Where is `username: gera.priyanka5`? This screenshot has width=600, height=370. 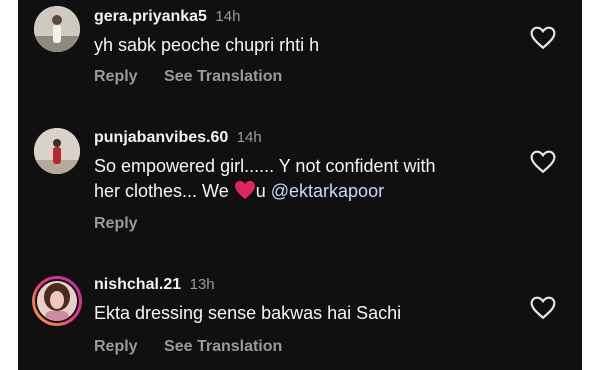 username: gera.priyanka5 is located at coordinates (150, 16).